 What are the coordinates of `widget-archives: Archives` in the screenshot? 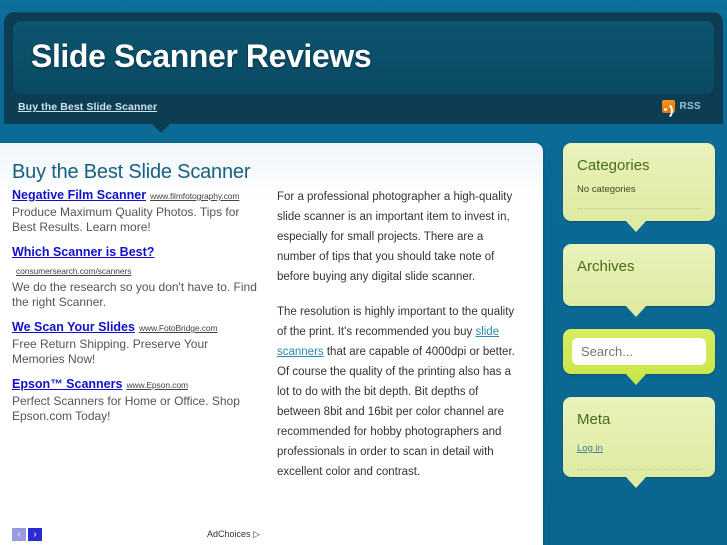 It's located at (639, 280).